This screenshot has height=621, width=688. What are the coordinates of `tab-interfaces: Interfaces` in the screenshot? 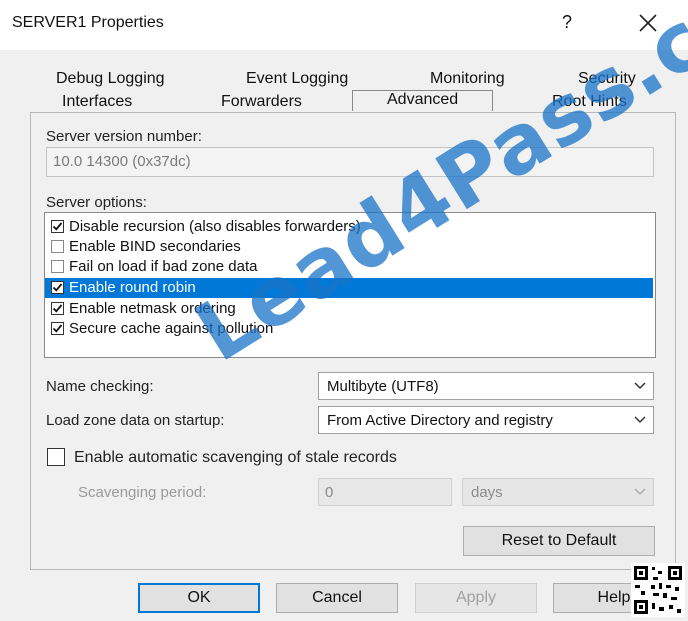 It's located at (97, 102).